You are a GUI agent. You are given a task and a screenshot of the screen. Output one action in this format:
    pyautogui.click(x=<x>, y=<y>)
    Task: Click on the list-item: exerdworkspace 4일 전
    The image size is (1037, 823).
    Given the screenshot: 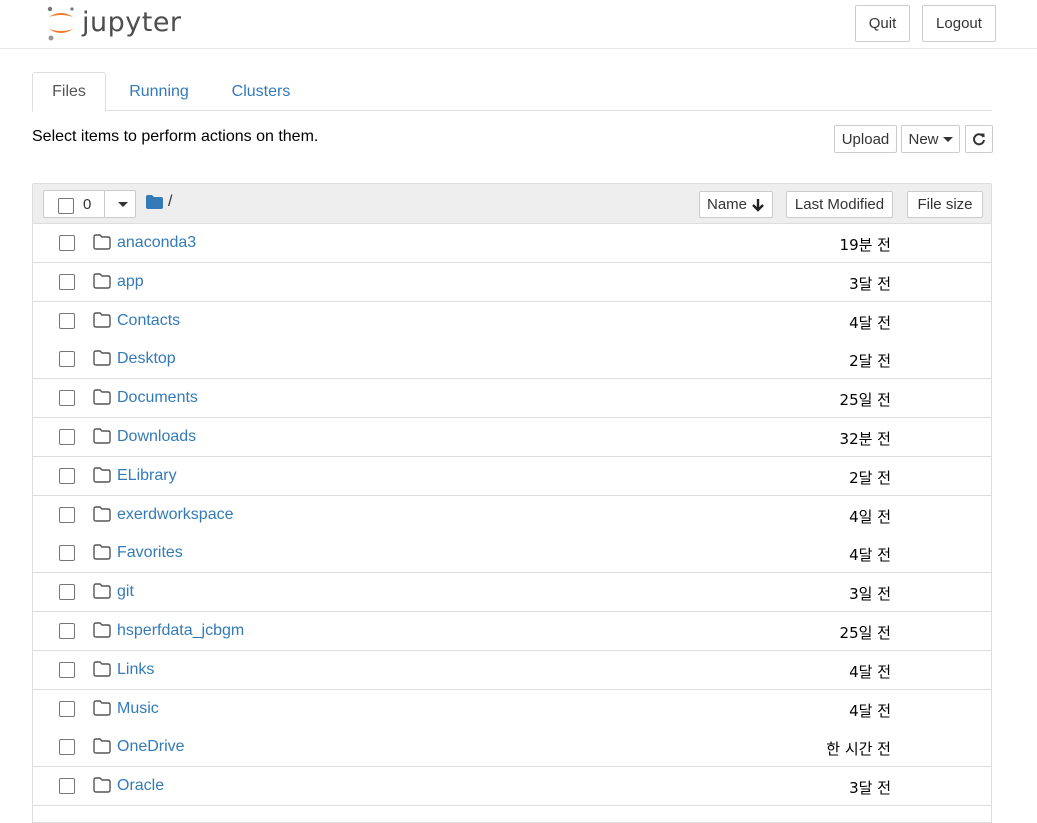 What is the action you would take?
    pyautogui.click(x=512, y=515)
    